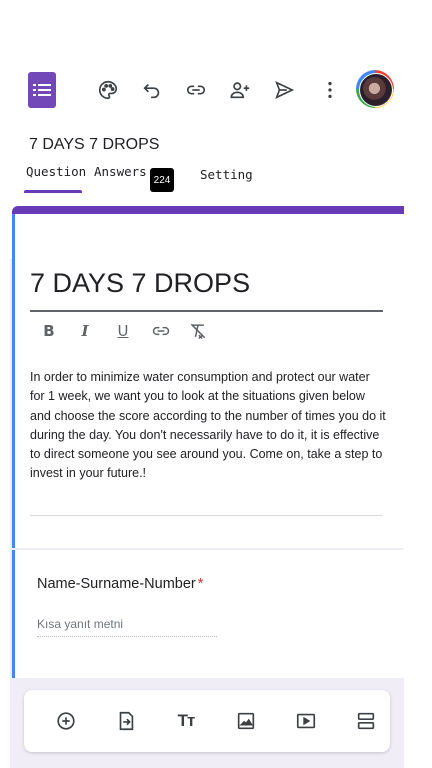 The width and height of the screenshot is (432, 768). What do you see at coordinates (42, 90) in the screenshot?
I see `forms-logo` at bounding box center [42, 90].